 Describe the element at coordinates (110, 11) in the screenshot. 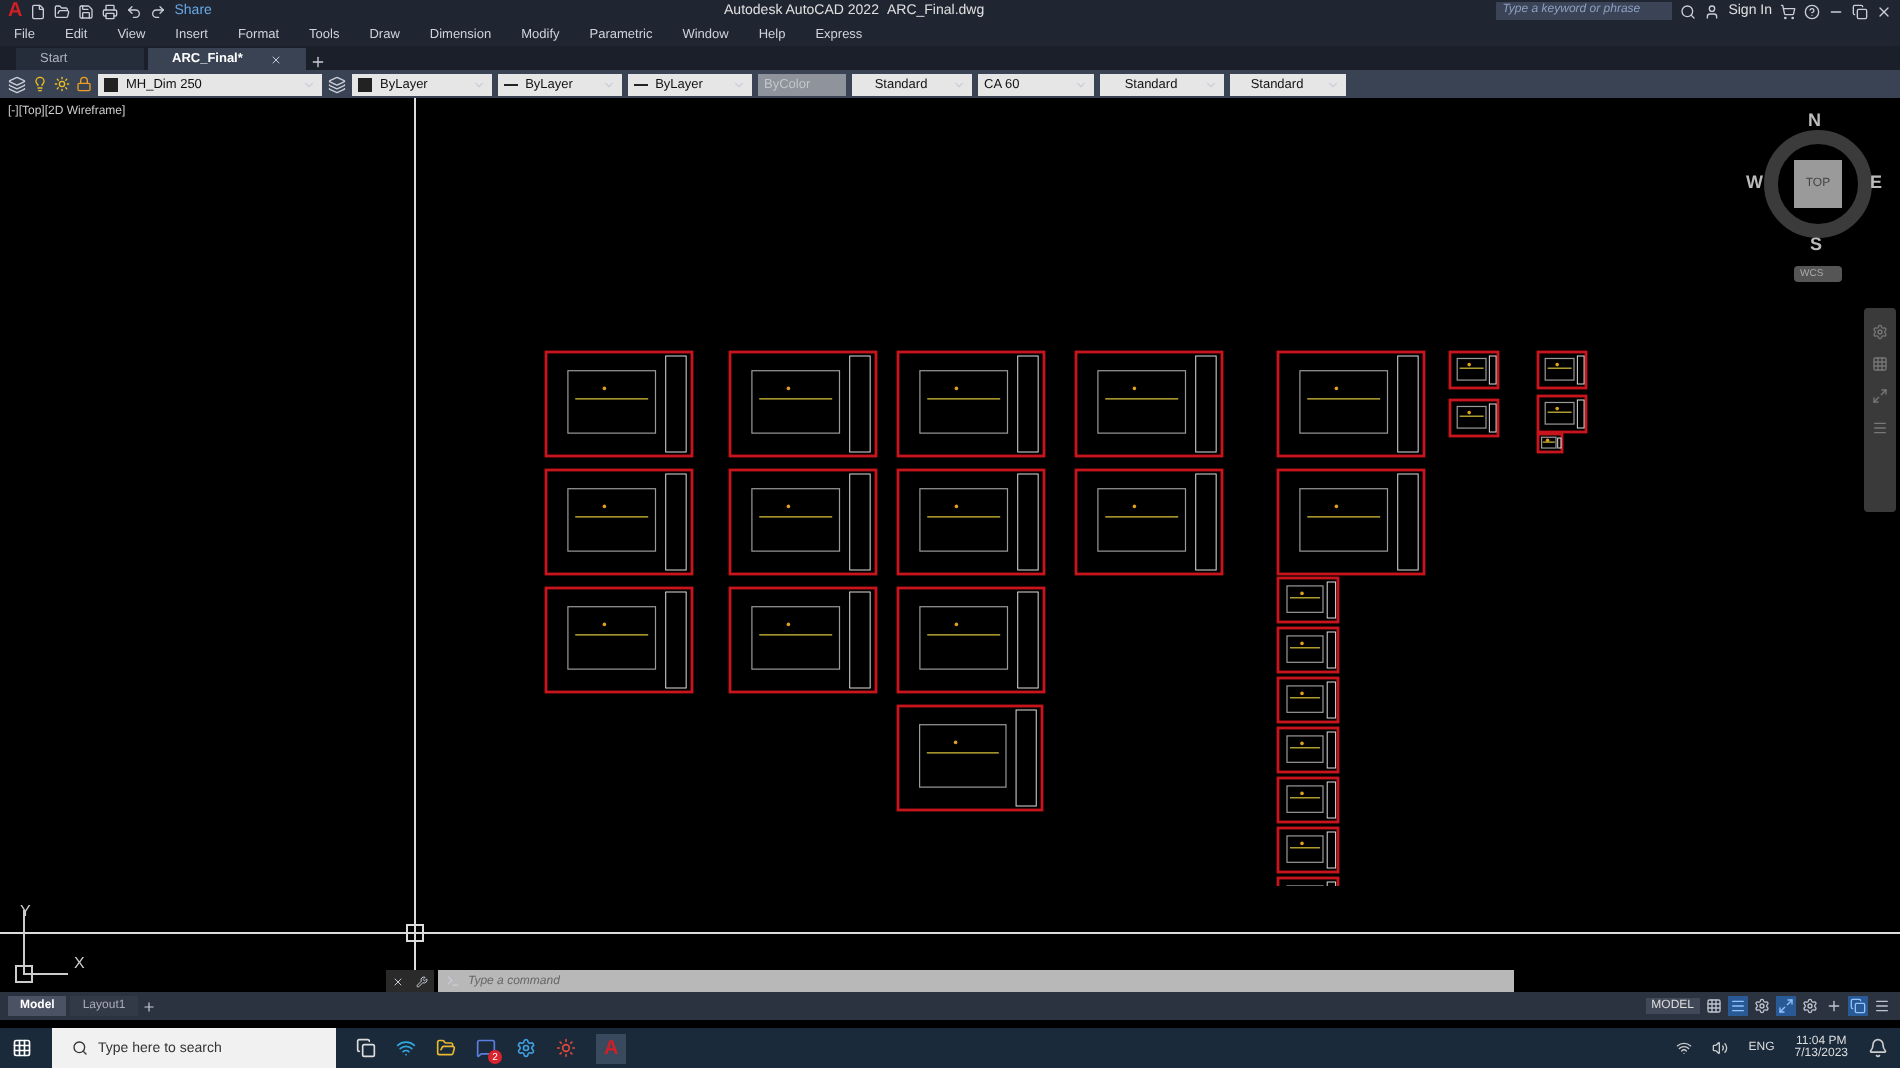

I see `print-icon` at that location.